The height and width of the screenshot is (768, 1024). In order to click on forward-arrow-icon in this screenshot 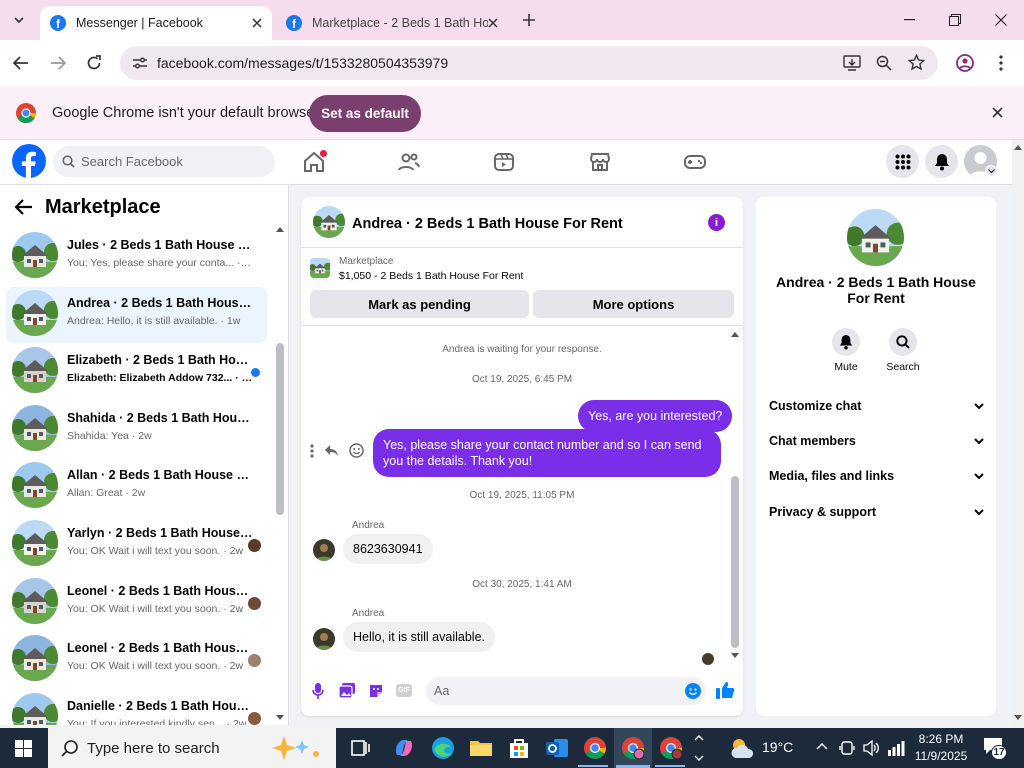, I will do `click(58, 63)`.